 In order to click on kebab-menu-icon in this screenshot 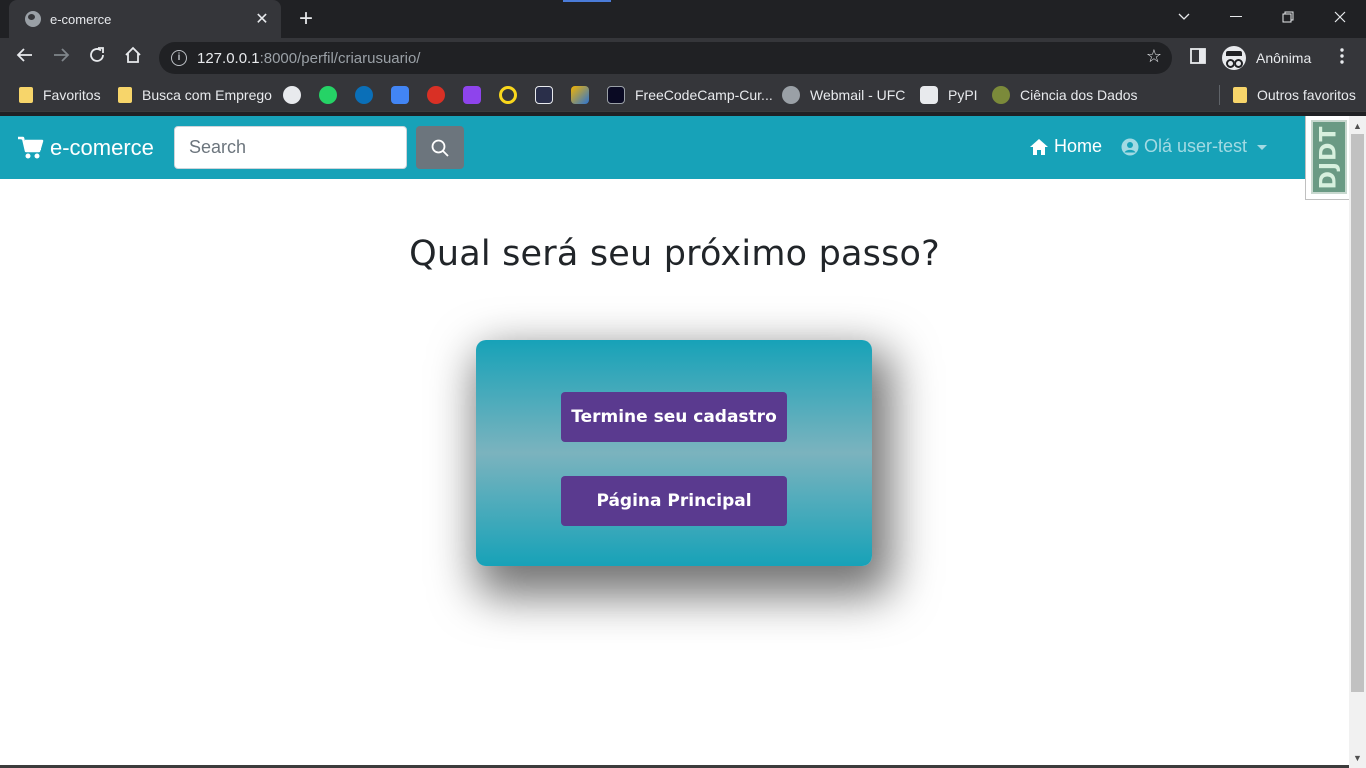, I will do `click(1342, 56)`.